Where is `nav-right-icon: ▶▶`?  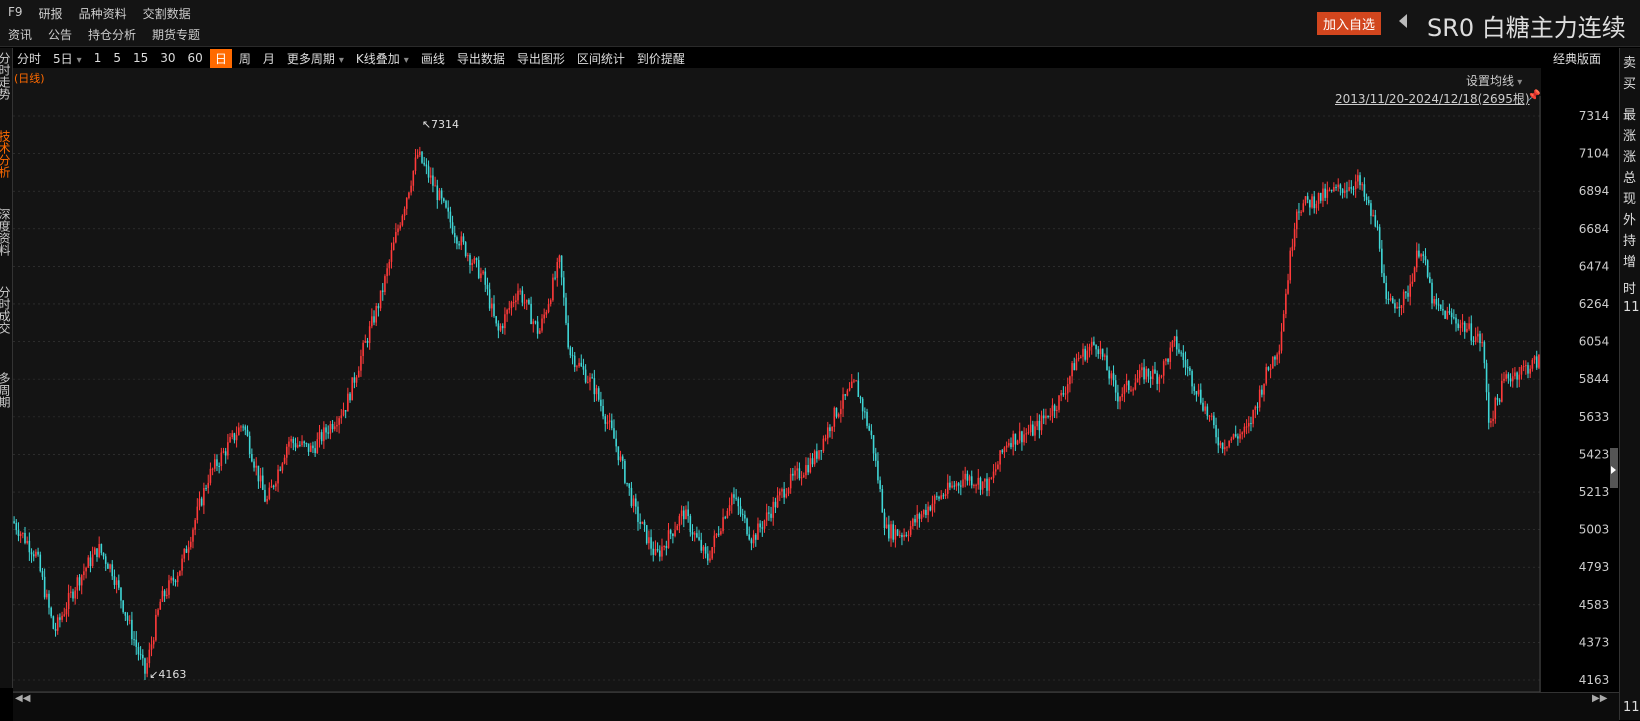 nav-right-icon: ▶▶ is located at coordinates (1599, 698).